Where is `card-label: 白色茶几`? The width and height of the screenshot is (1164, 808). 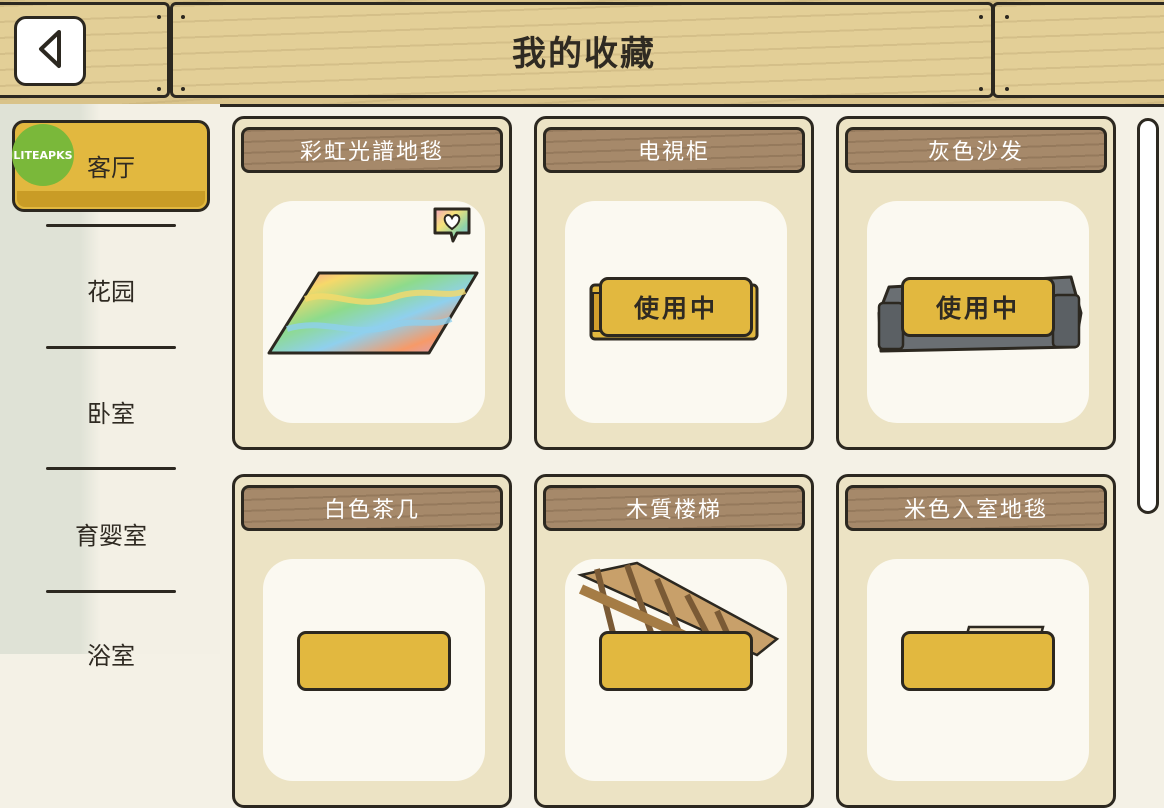 card-label: 白色茶几 is located at coordinates (372, 508).